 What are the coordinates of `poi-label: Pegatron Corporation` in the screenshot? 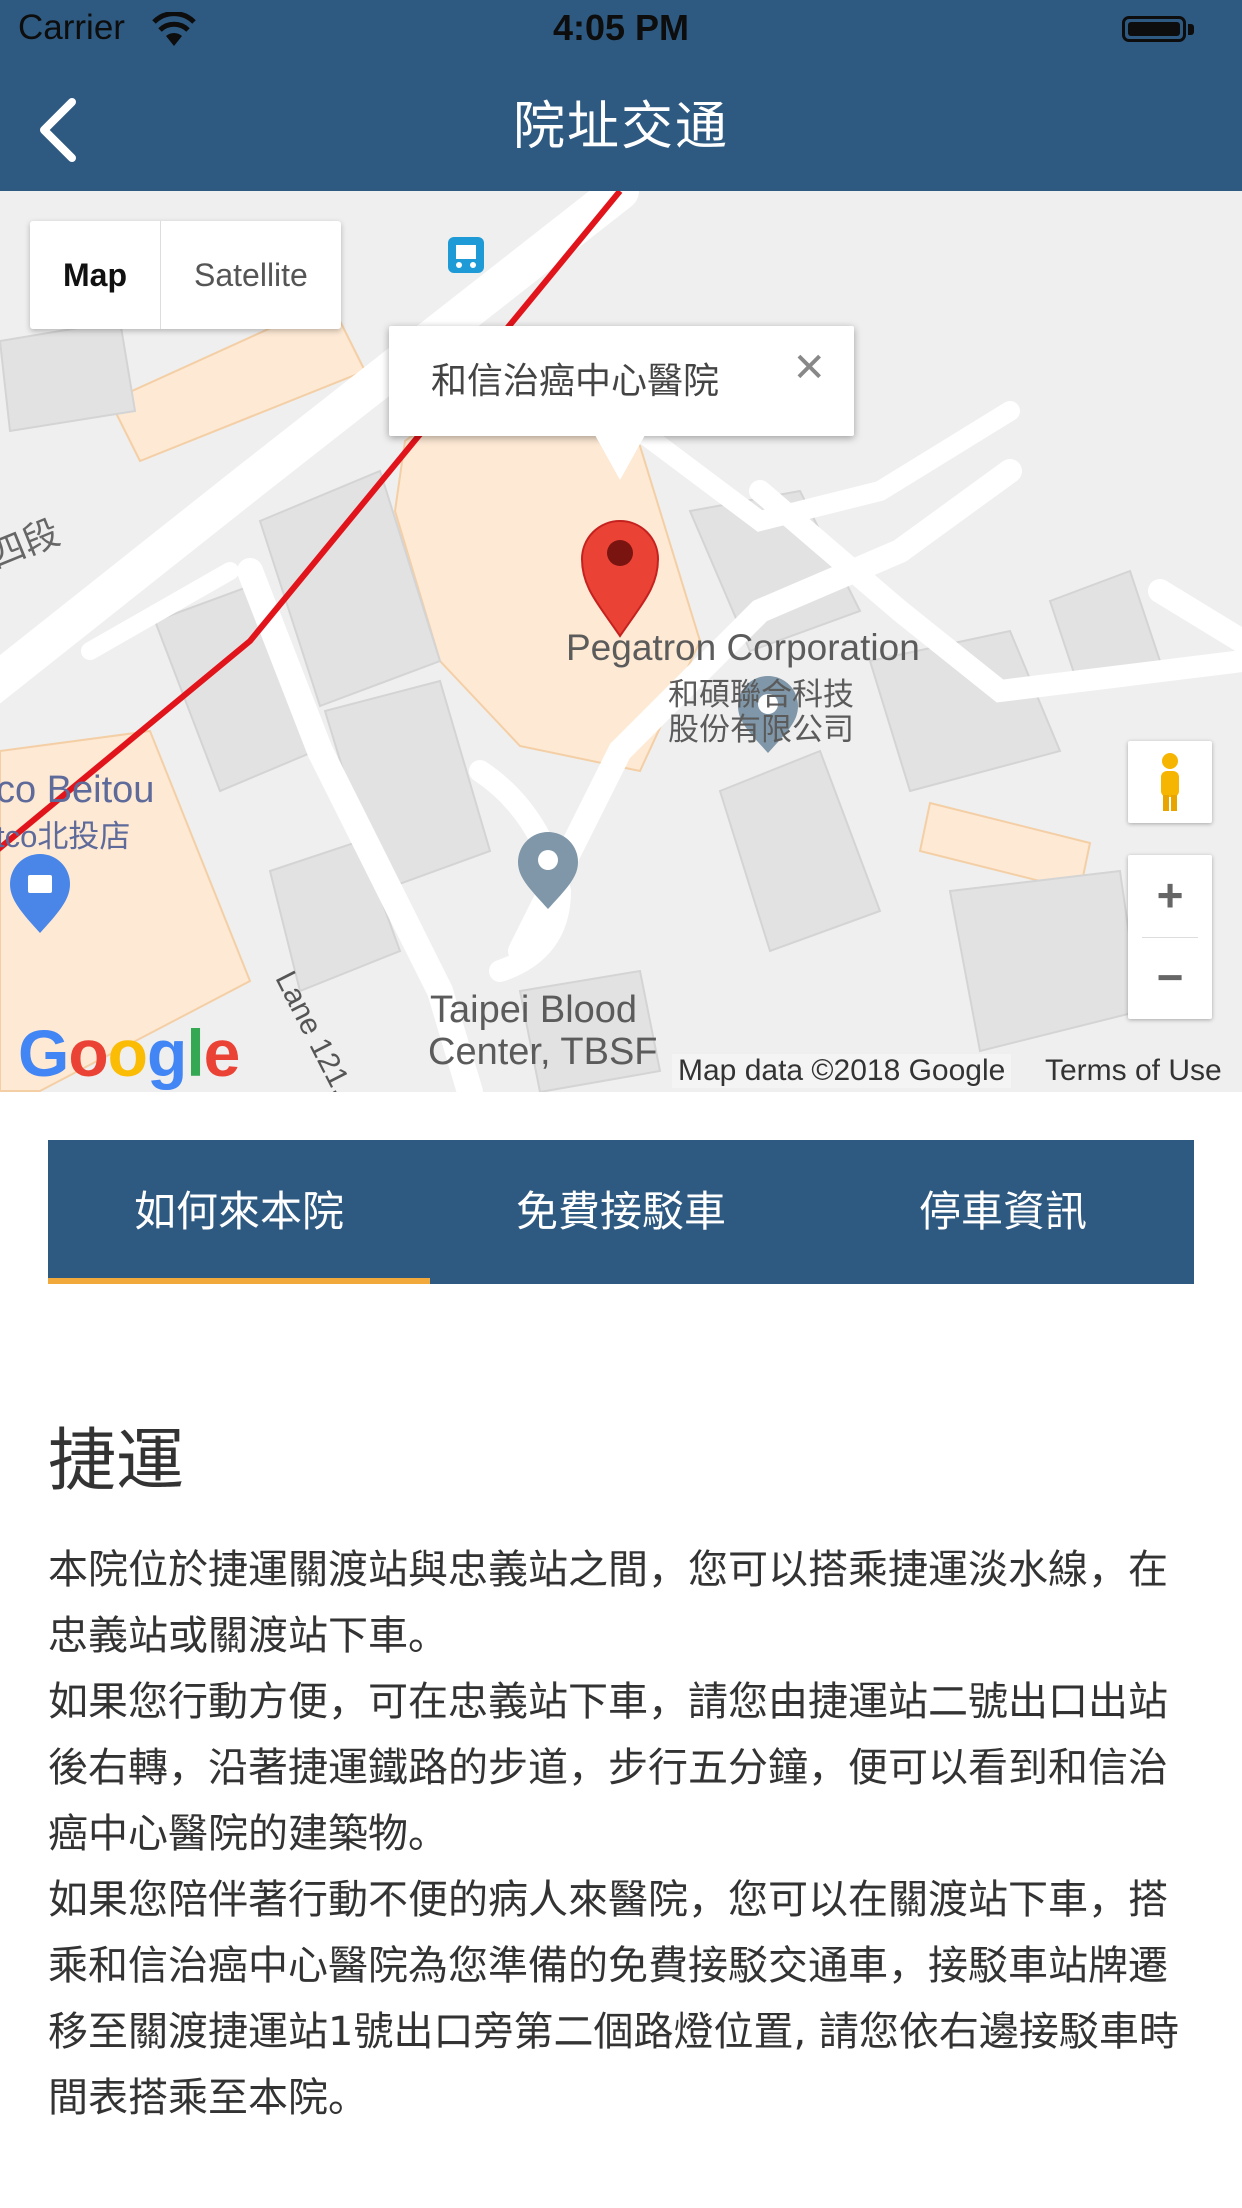 It's located at (743, 647).